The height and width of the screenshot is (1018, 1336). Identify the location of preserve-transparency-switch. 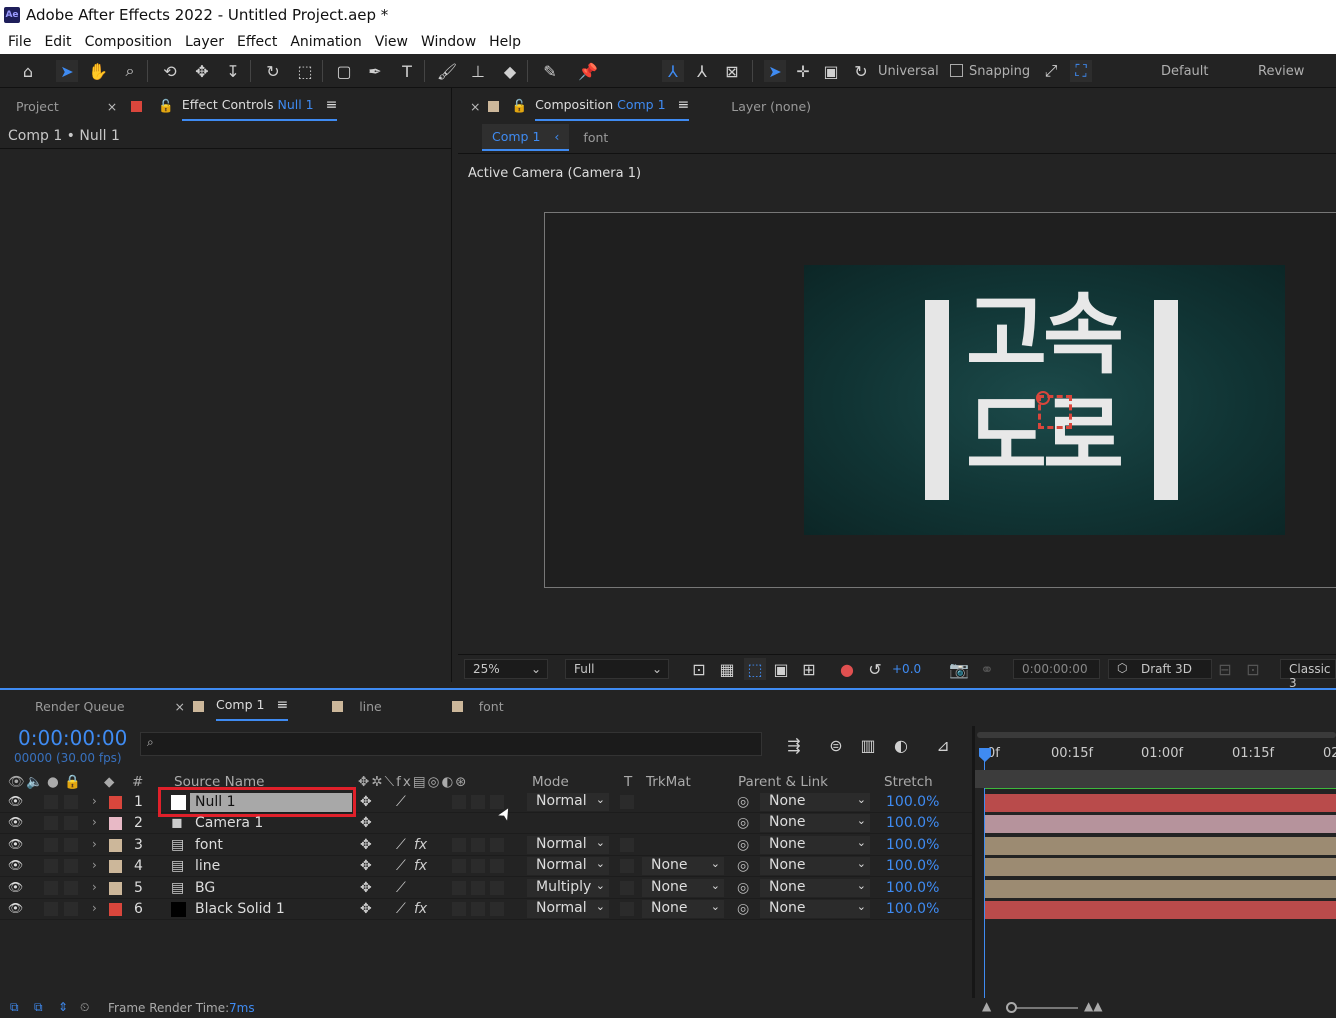
(627, 866).